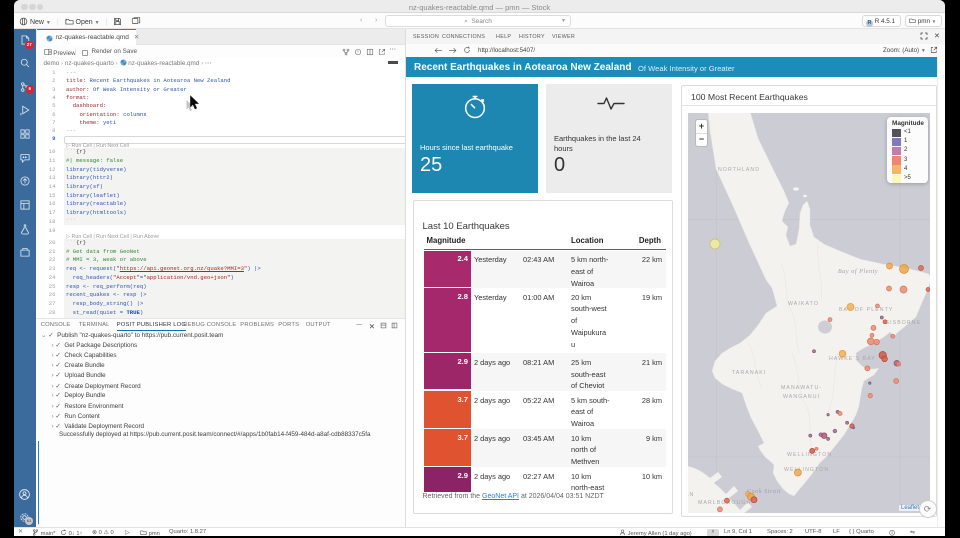 This screenshot has width=960, height=538. Describe the element at coordinates (903, 323) in the screenshot. I see `svg-text: GISBORNE` at that location.